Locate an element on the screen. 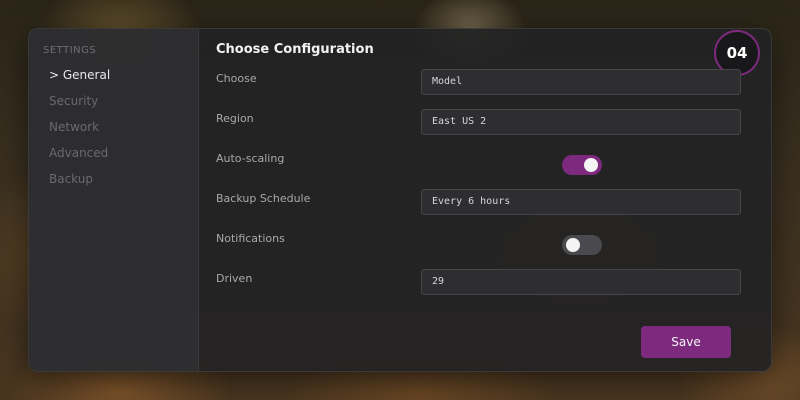 This screenshot has width=800, height=400. notifications-toggle is located at coordinates (582, 245).